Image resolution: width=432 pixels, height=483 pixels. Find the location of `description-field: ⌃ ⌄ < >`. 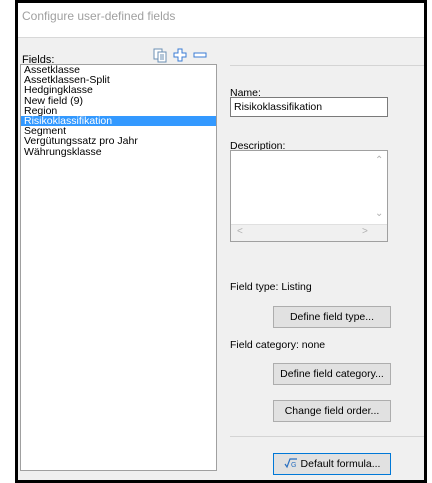

description-field: ⌃ ⌄ < > is located at coordinates (309, 196).